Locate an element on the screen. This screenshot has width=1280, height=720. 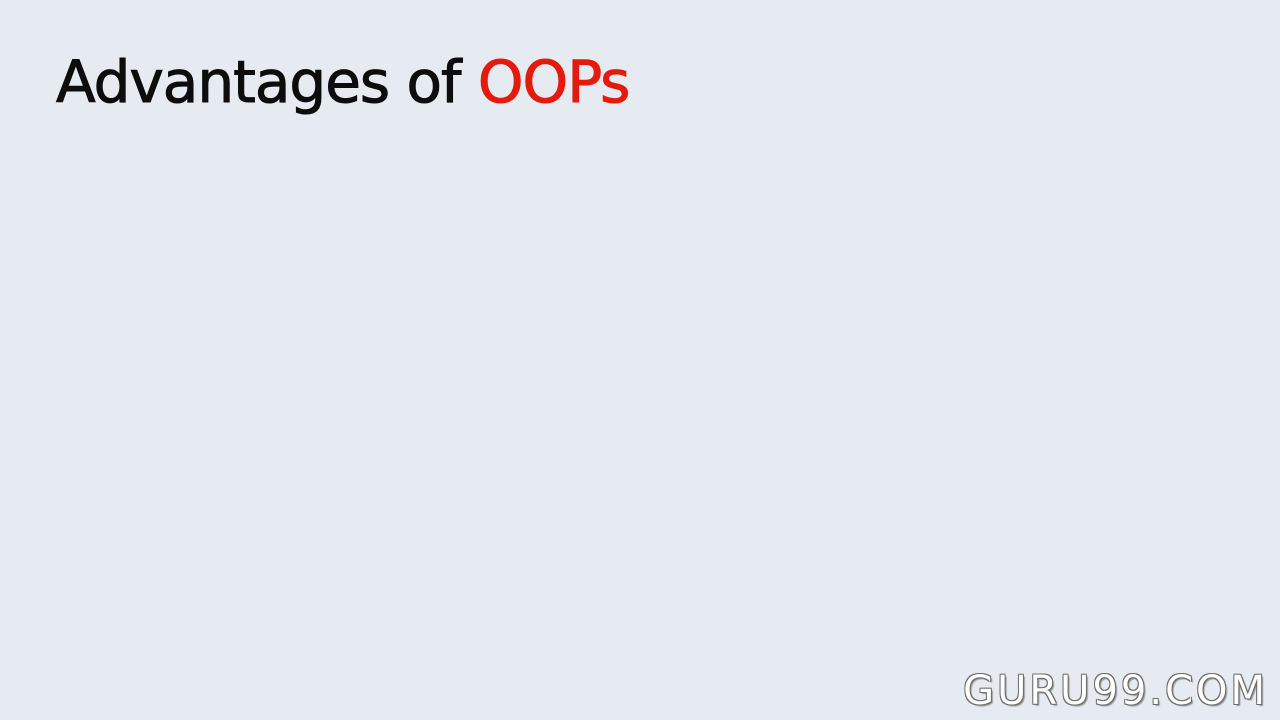
slide-title-text: Advantages of is located at coordinates (267, 82).